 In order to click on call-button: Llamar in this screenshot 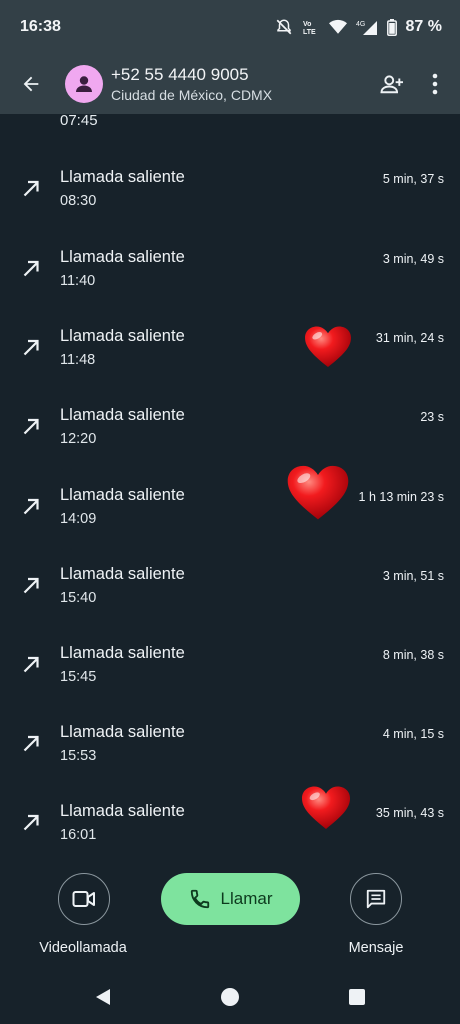, I will do `click(230, 899)`.